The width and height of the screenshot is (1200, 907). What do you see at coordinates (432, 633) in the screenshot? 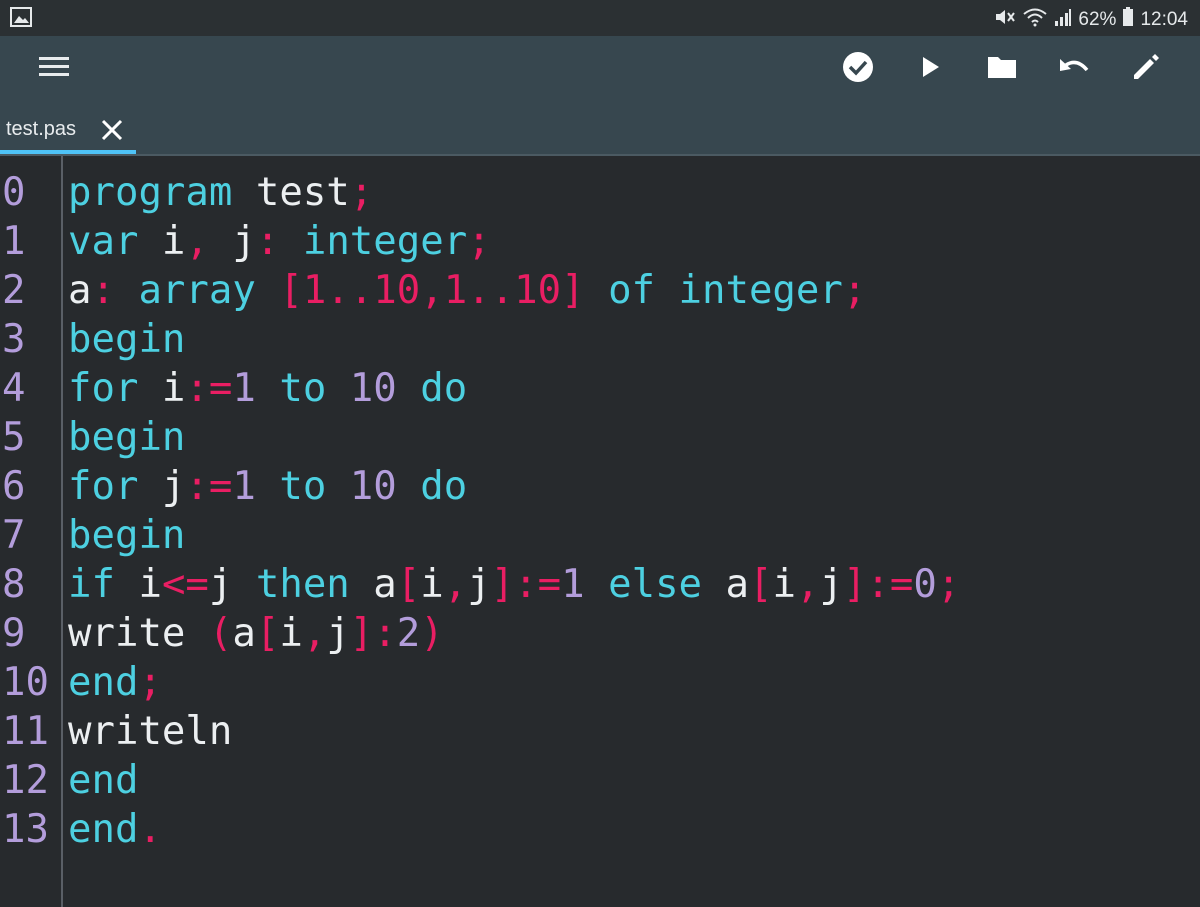
I see `code-token: )` at bounding box center [432, 633].